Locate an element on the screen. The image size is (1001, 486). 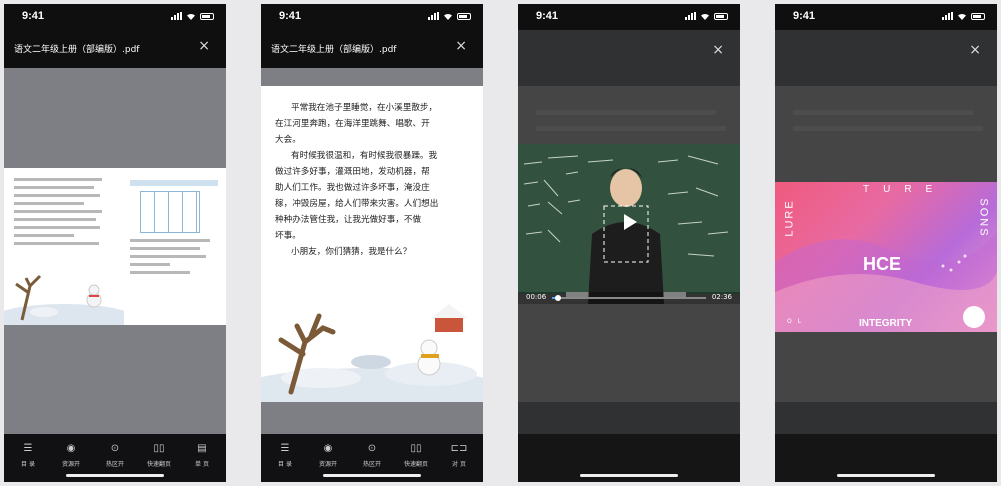
page-icon: ▤ is located at coordinates (202, 448).